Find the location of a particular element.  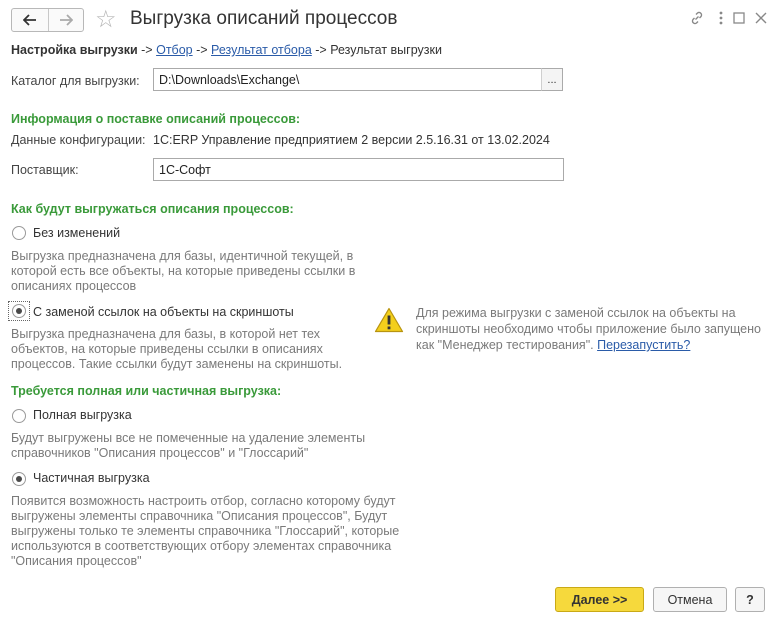

forward-button is located at coordinates (65, 20).